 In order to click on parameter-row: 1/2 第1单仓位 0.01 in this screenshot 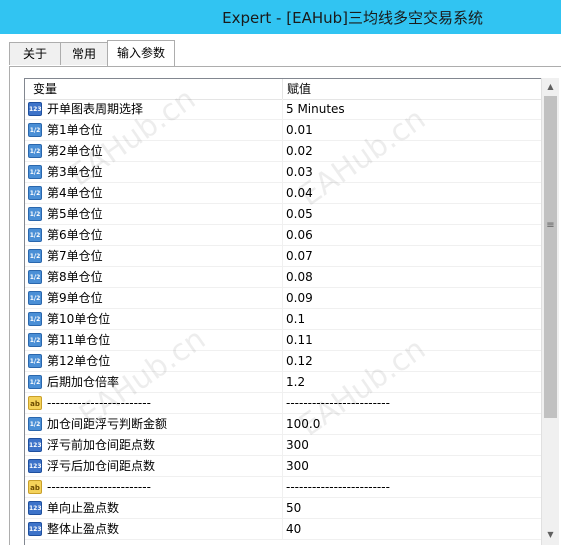, I will do `click(284, 130)`.